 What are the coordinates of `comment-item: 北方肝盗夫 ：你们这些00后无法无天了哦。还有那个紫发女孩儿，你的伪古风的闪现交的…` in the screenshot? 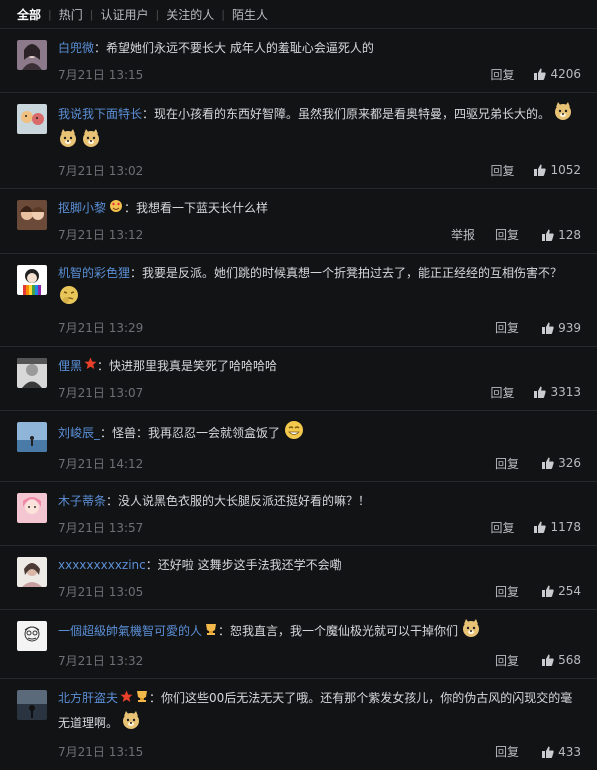 It's located at (298, 724).